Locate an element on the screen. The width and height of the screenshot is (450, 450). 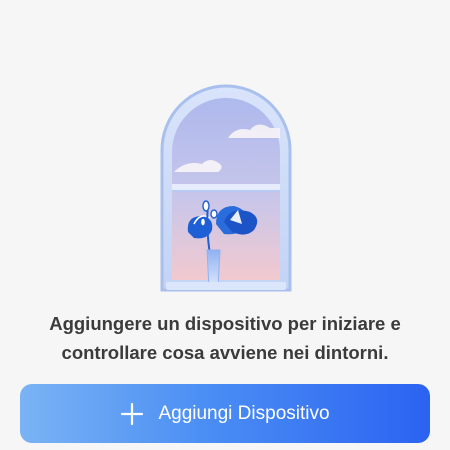
add-device-label: Aggiungi Dispositivo is located at coordinates (244, 413).